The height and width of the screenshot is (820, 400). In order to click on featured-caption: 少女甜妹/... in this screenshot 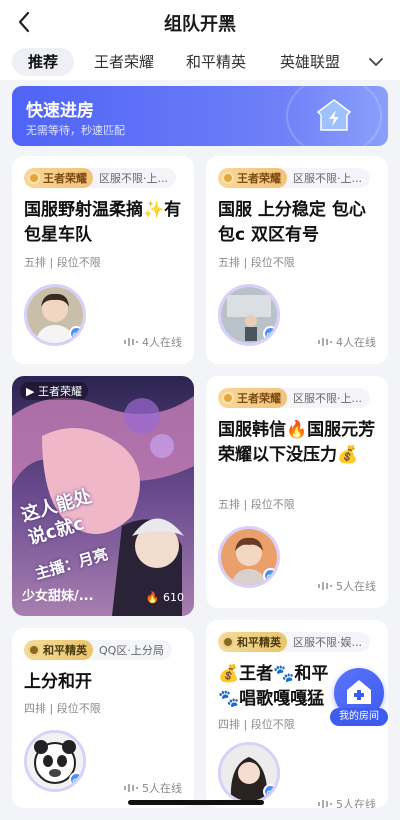, I will do `click(58, 596)`.